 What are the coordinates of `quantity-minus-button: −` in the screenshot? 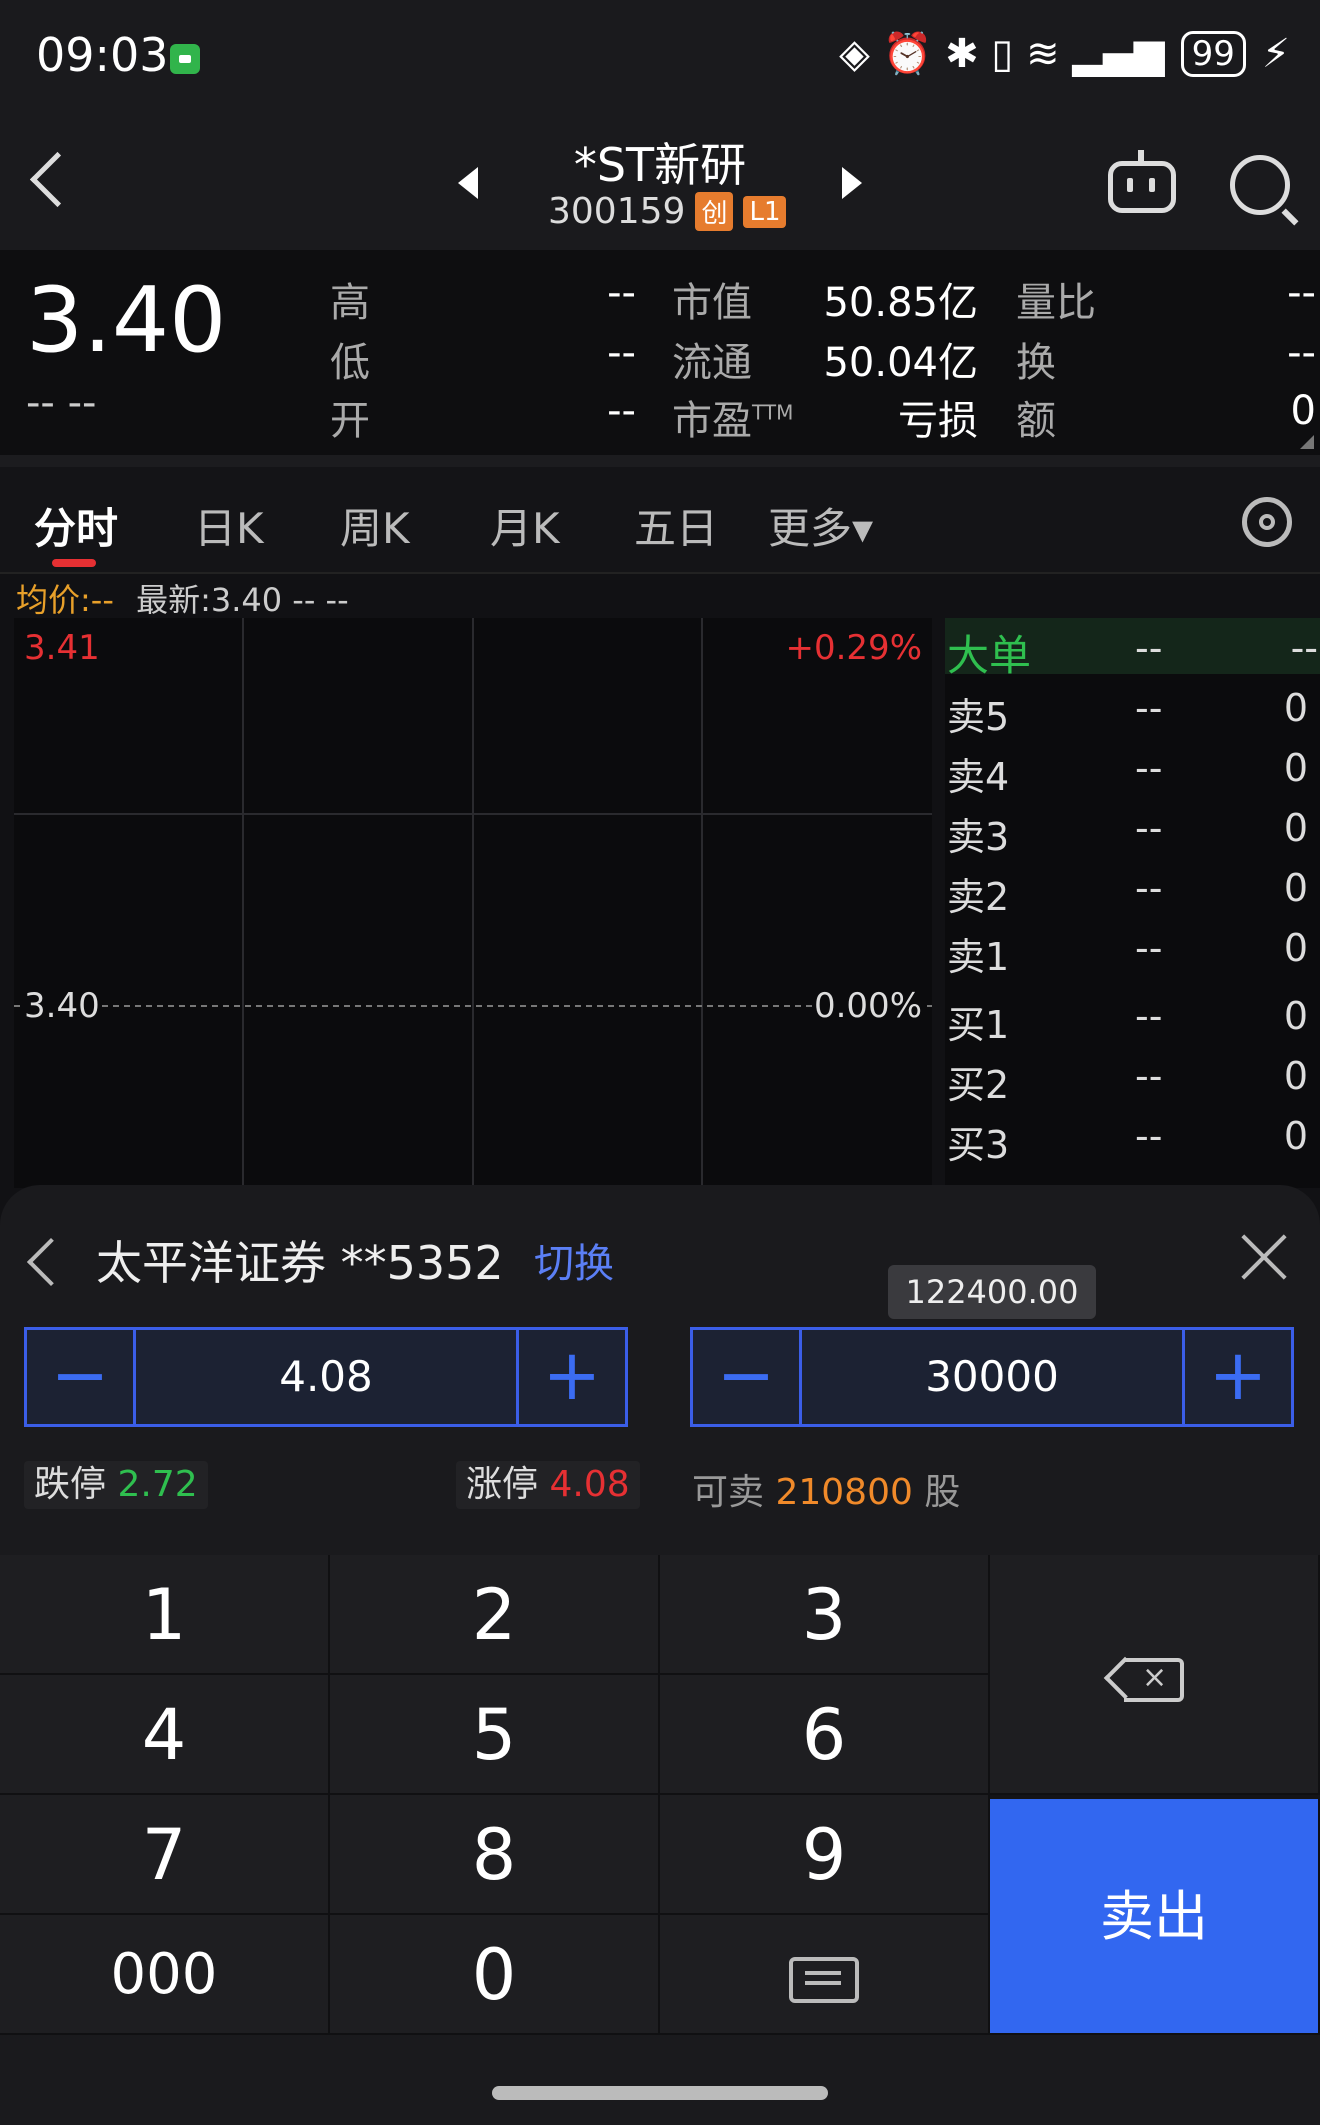 It's located at (747, 1377).